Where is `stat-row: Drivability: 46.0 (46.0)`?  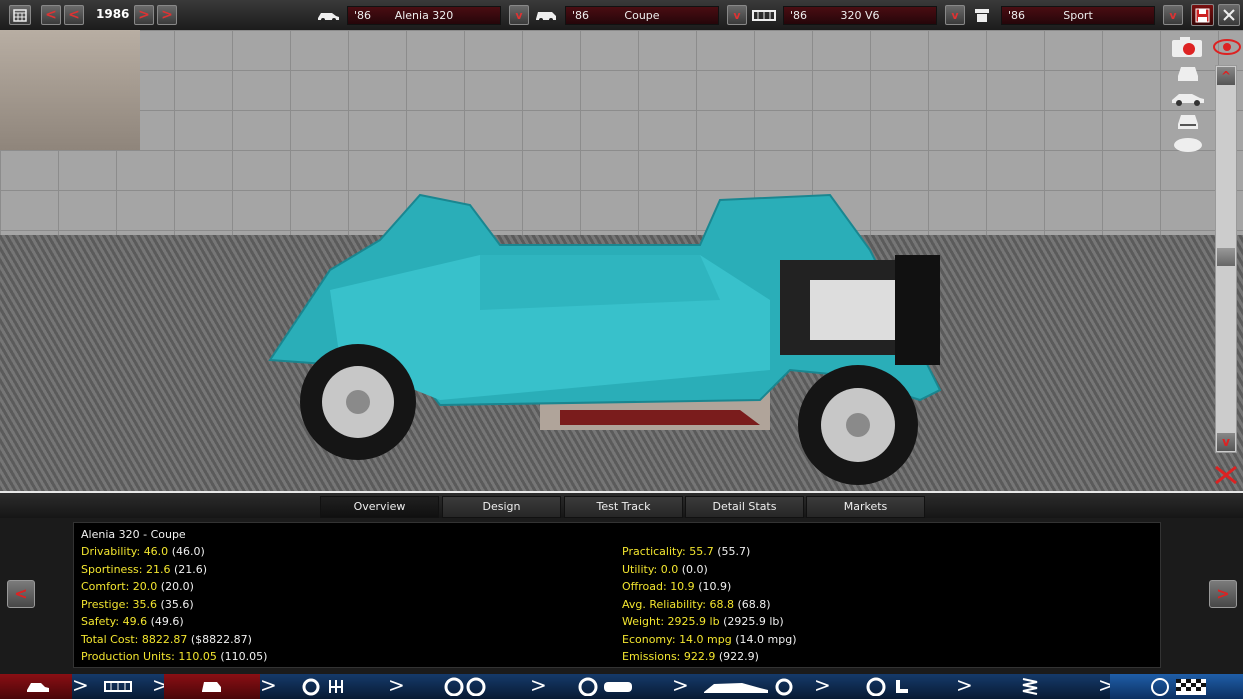
stat-row: Drivability: 46.0 (46.0) is located at coordinates (174, 554).